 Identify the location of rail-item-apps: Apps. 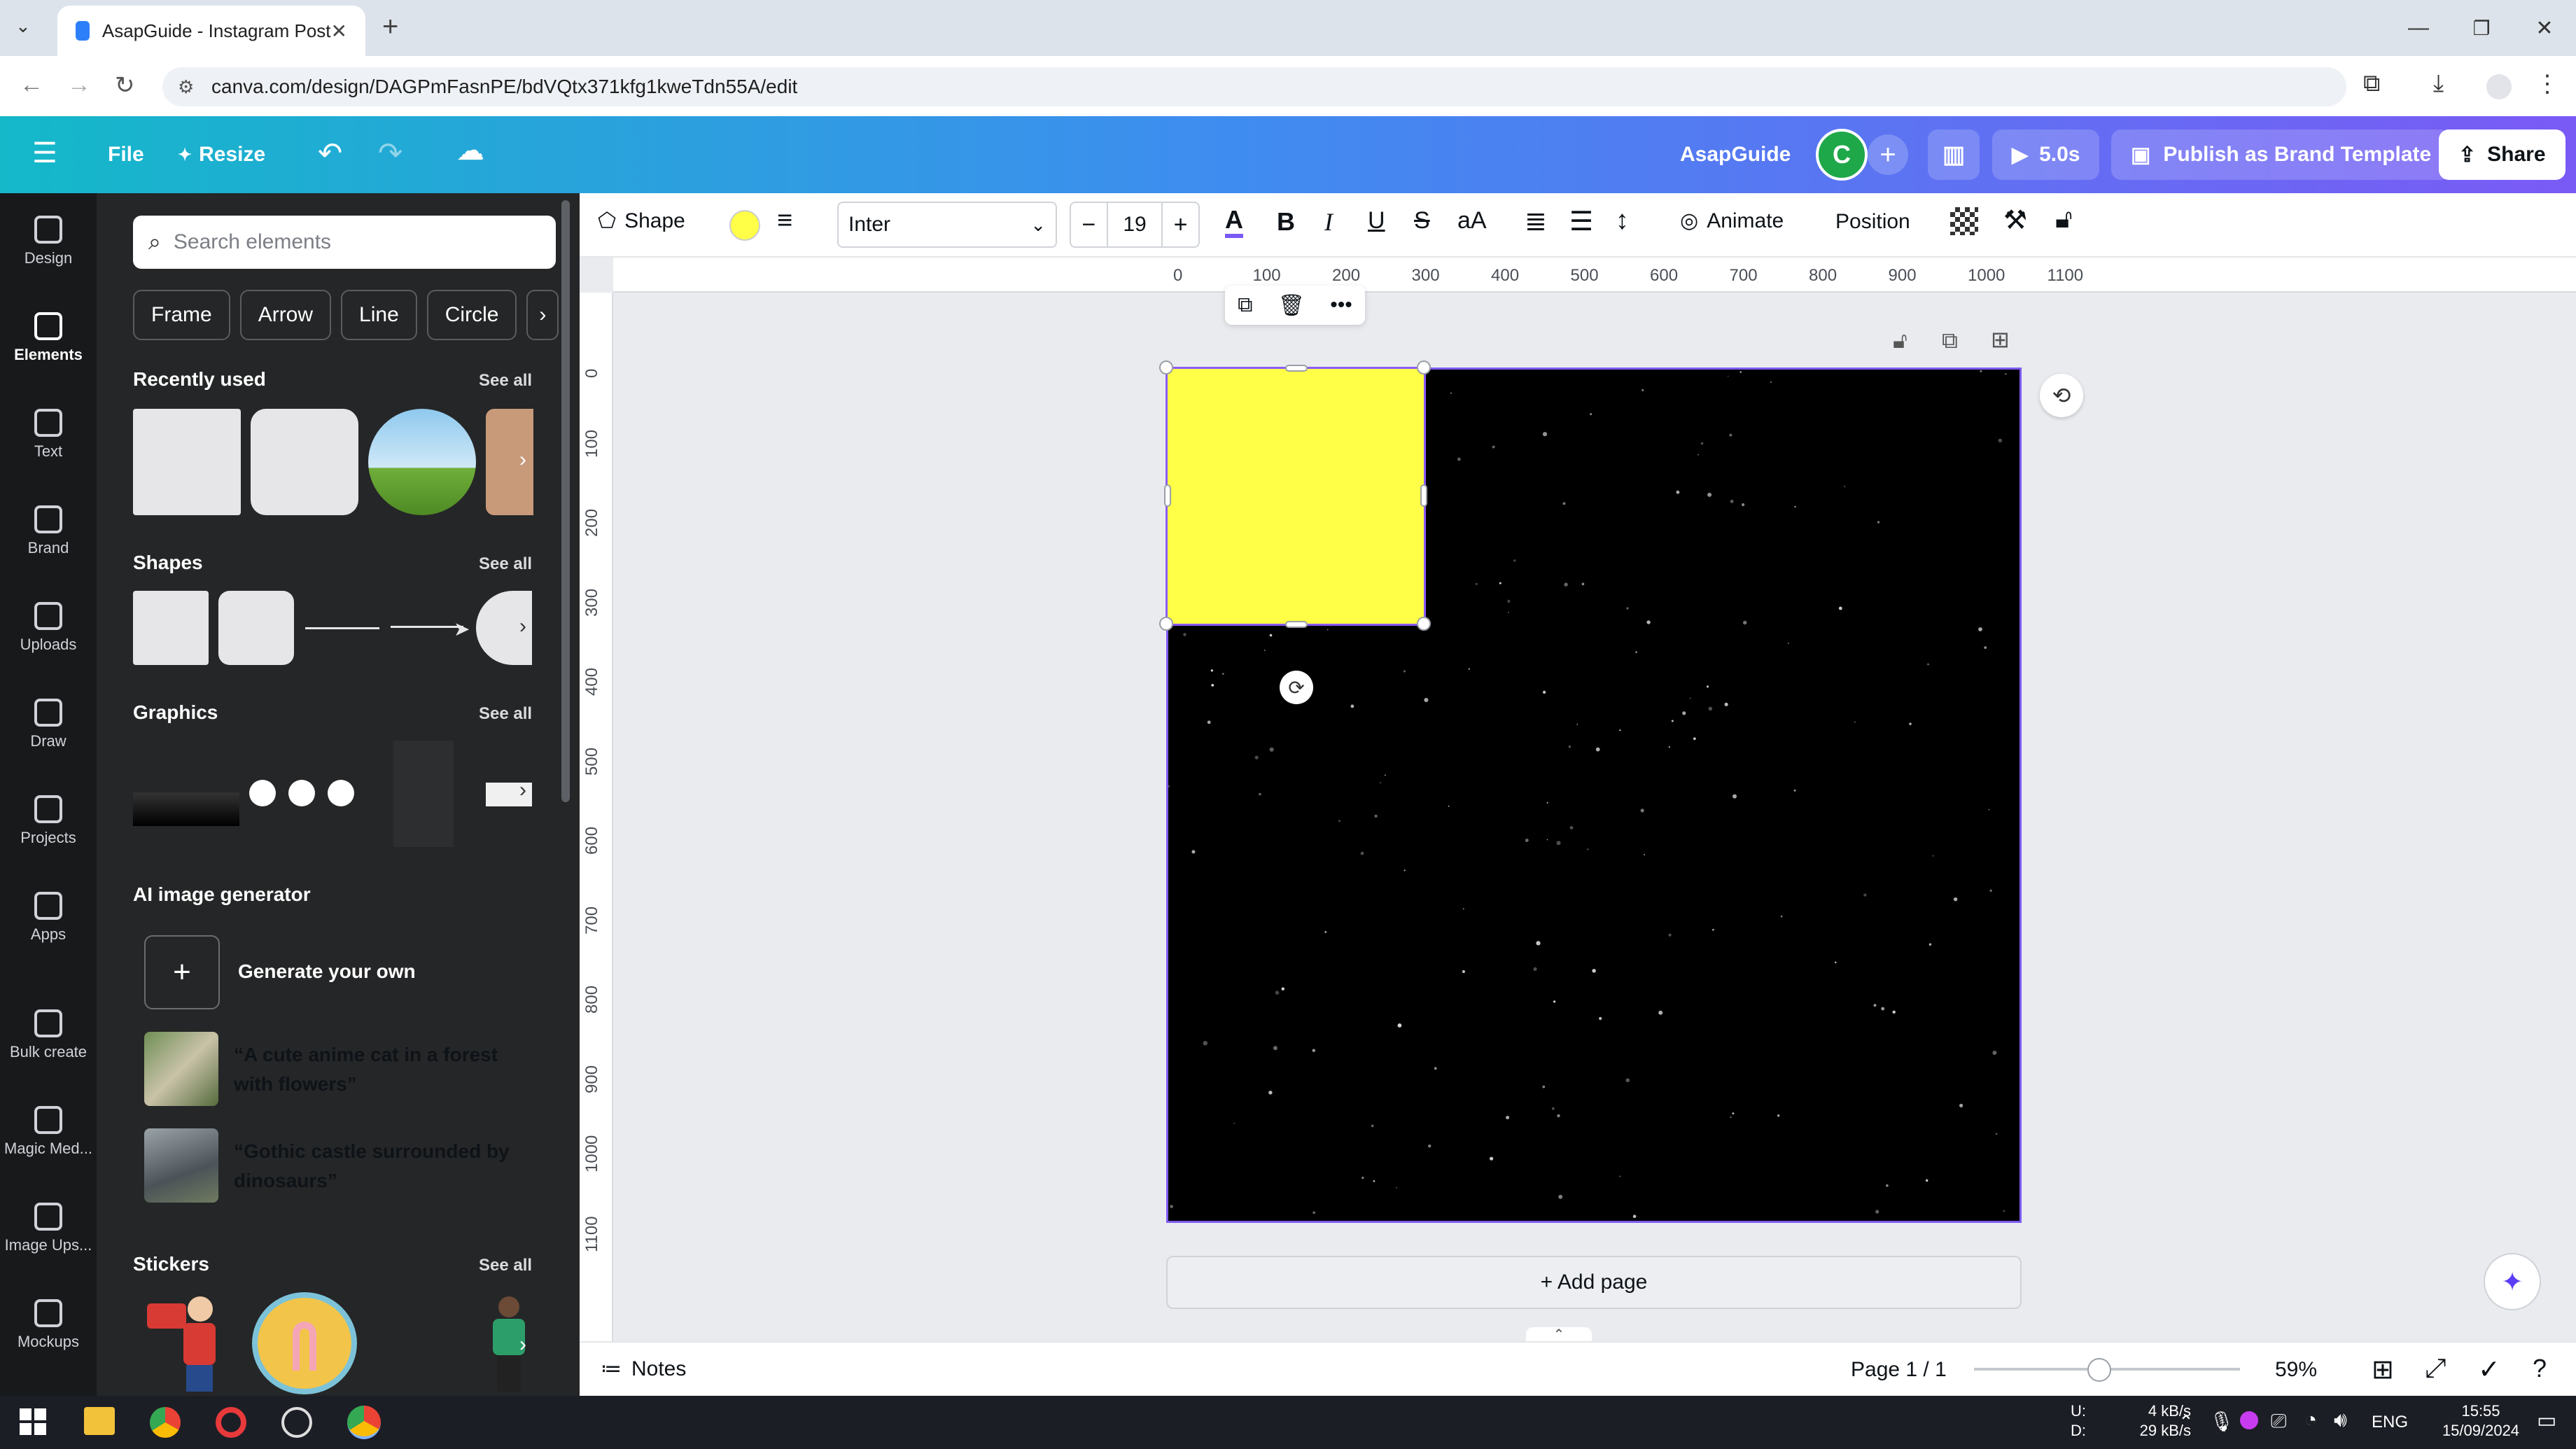
(48, 917).